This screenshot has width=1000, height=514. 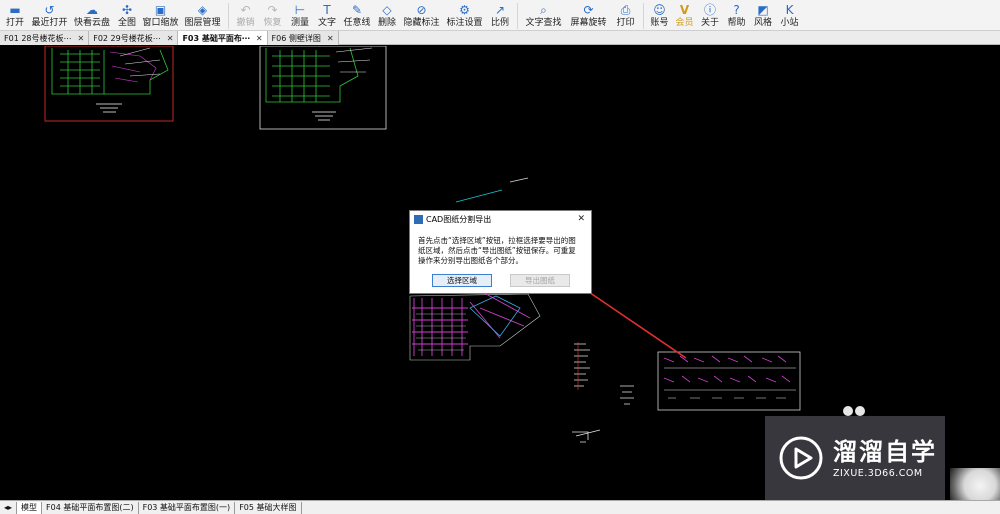 What do you see at coordinates (762, 23) in the screenshot?
I see `toolbar-button-label: 风格` at bounding box center [762, 23].